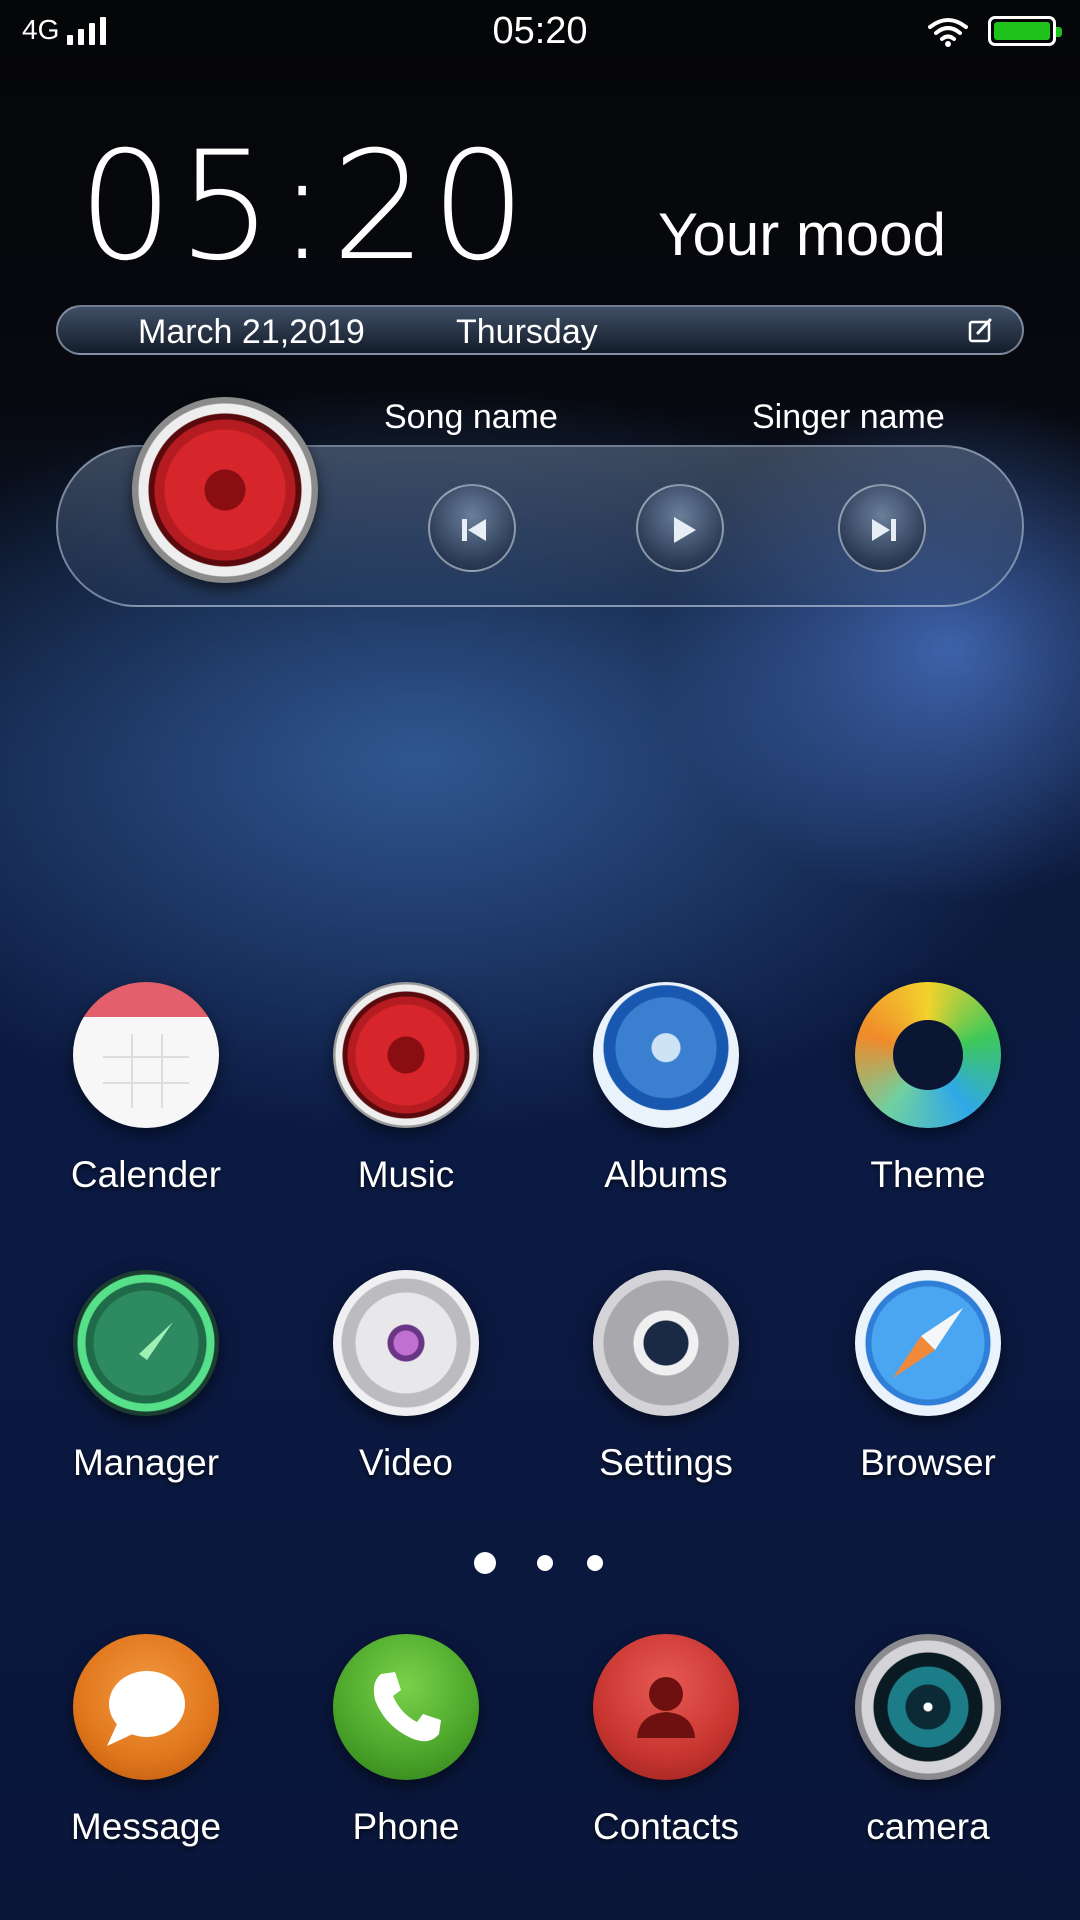 This screenshot has width=1080, height=1920. What do you see at coordinates (146, 1055) in the screenshot?
I see `calendar-icon` at bounding box center [146, 1055].